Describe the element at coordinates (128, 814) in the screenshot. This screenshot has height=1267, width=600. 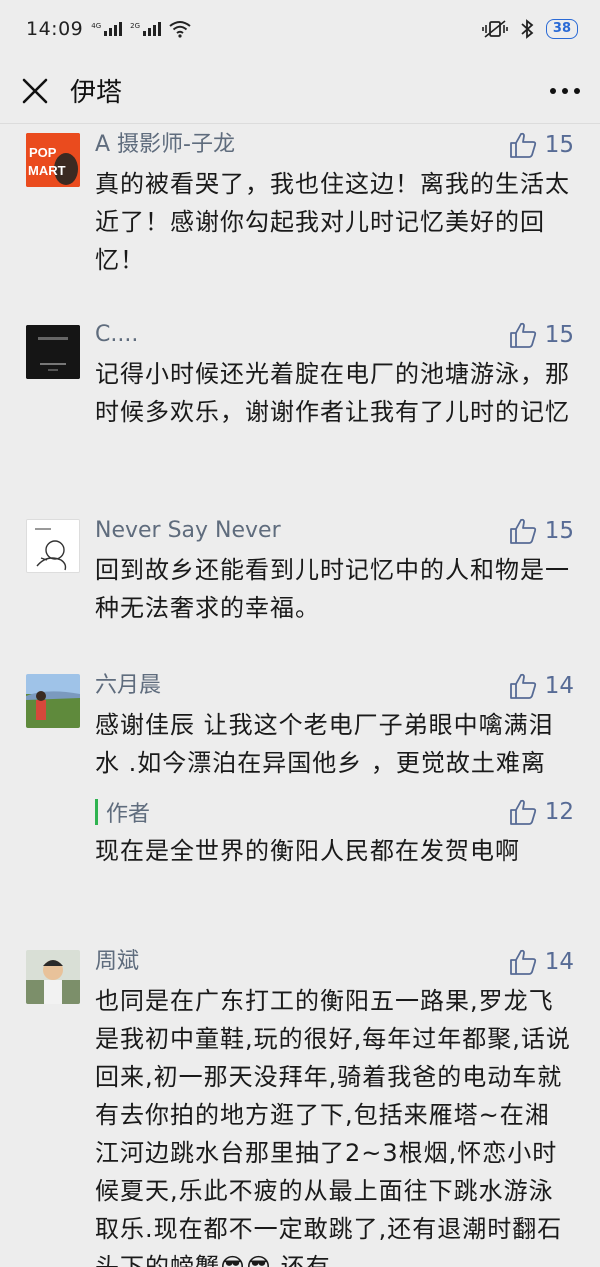
I see `reply-author: 作者` at that location.